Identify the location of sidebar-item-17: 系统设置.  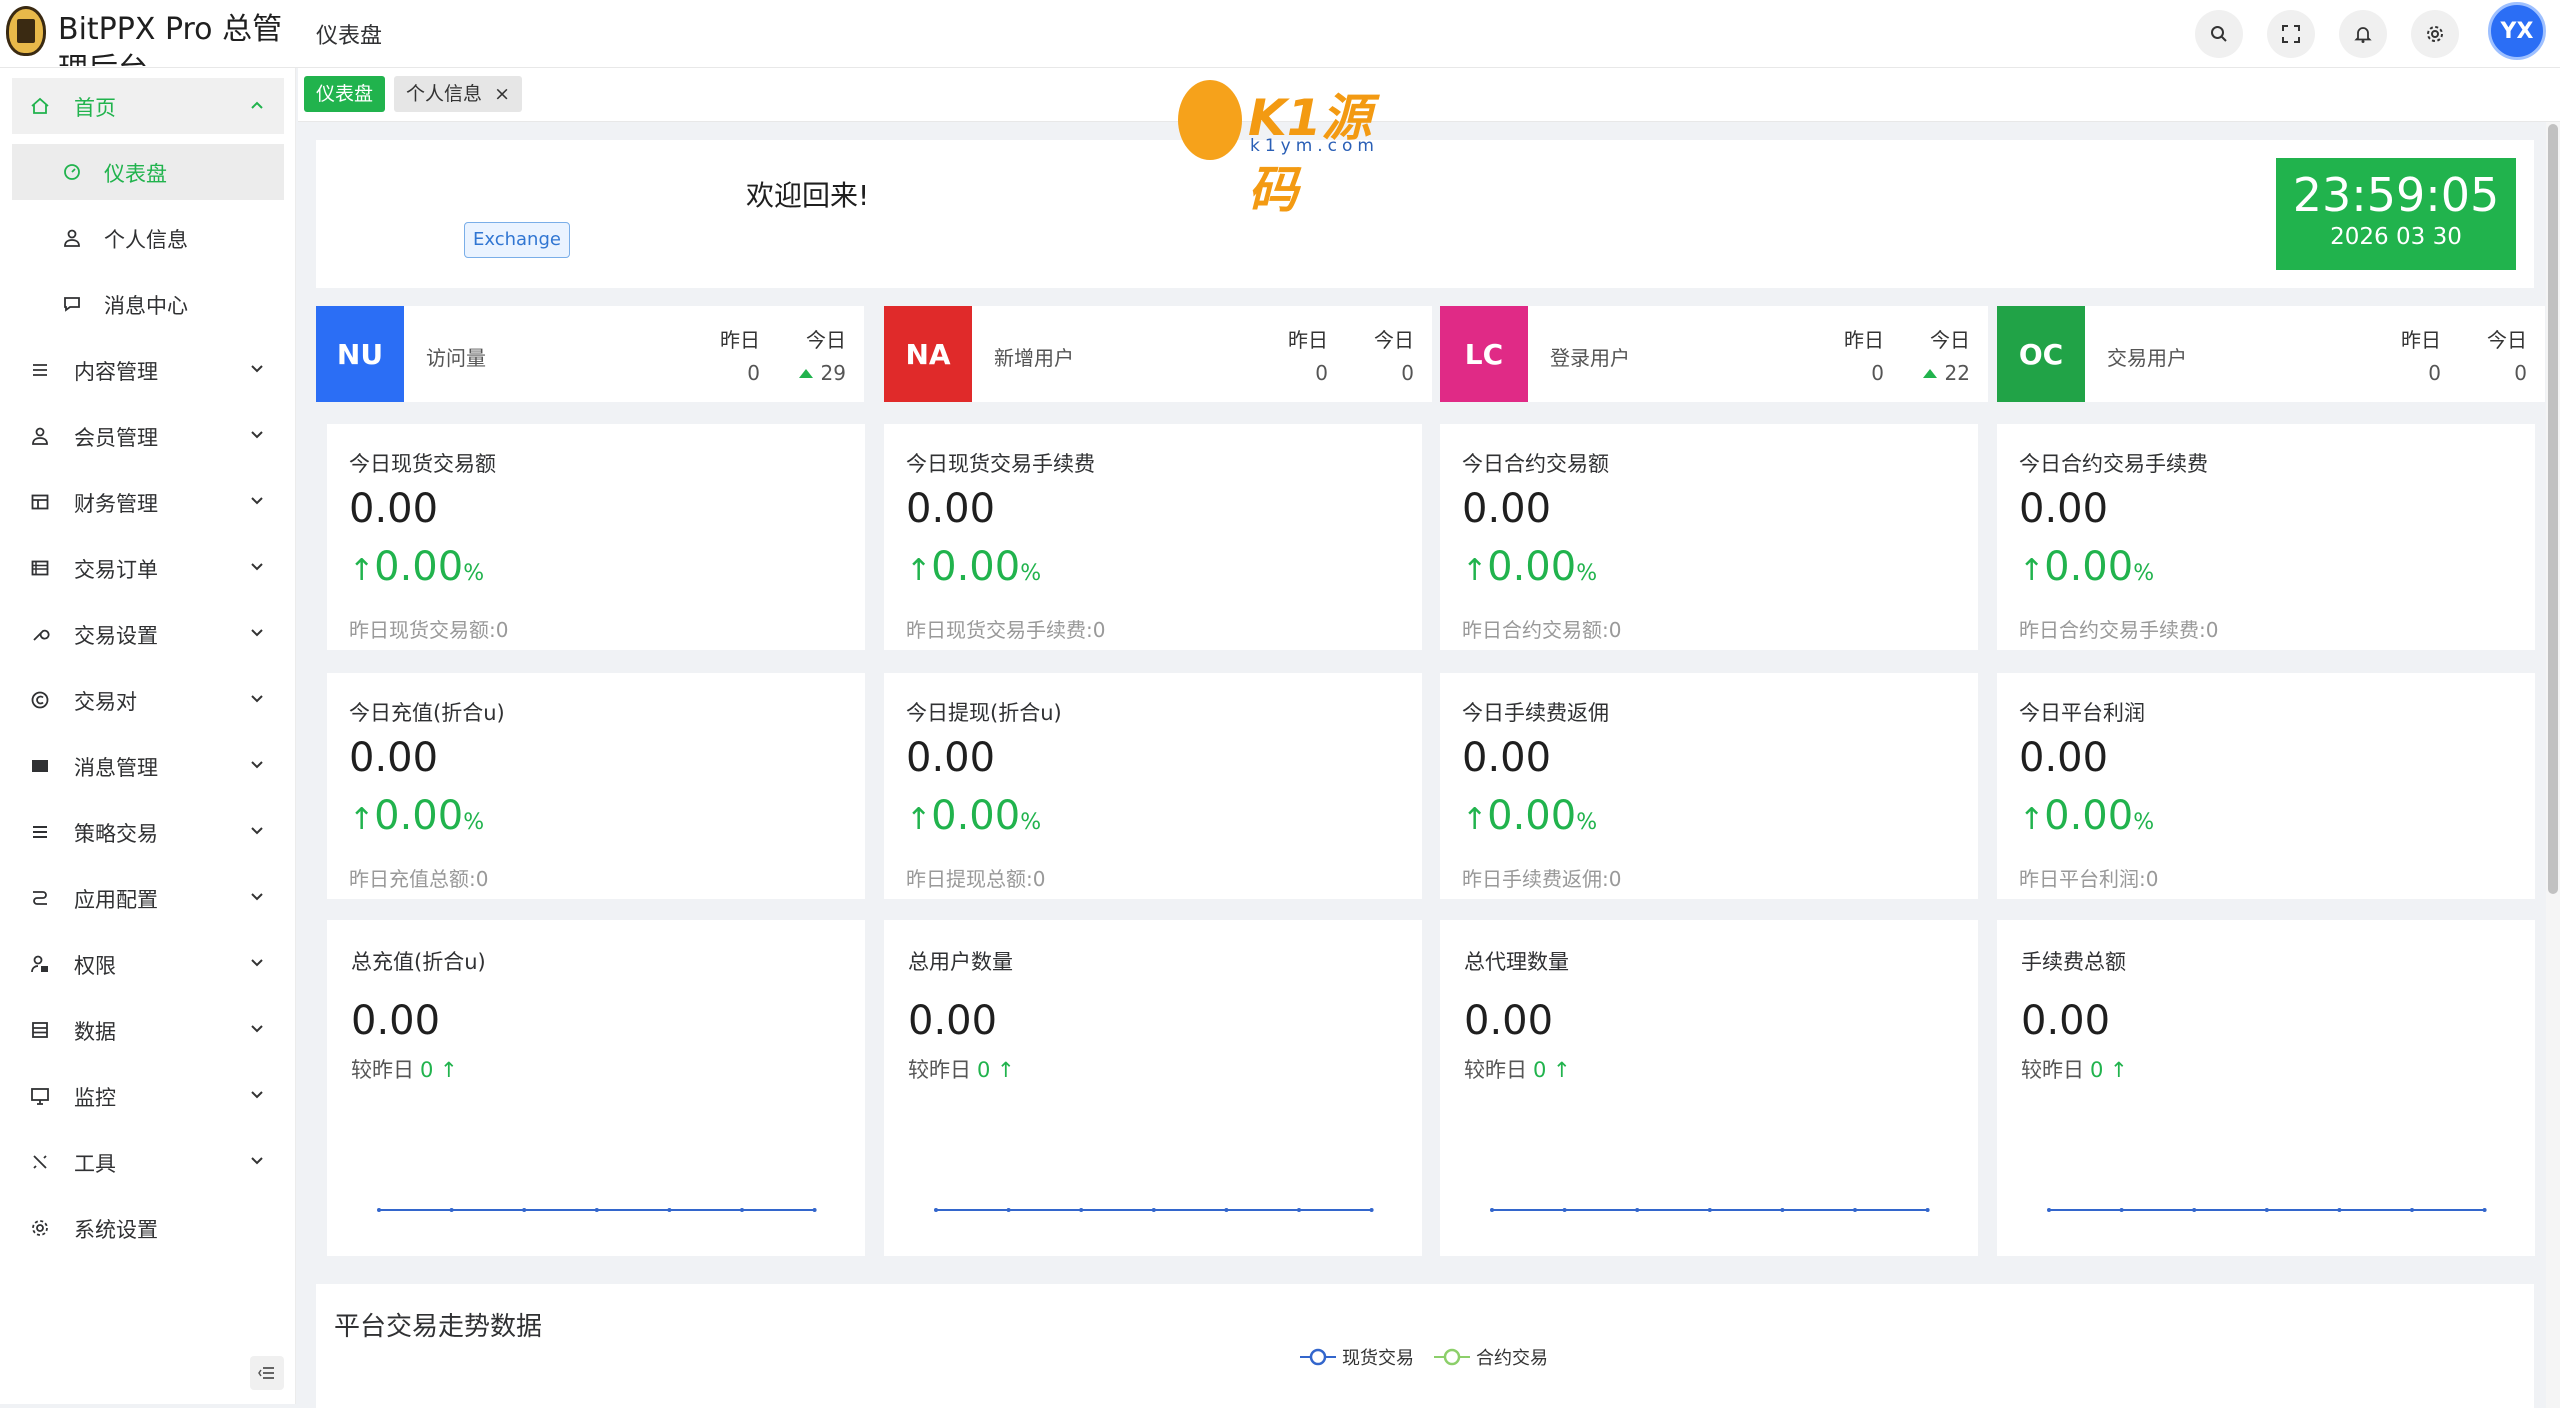
(148, 1228).